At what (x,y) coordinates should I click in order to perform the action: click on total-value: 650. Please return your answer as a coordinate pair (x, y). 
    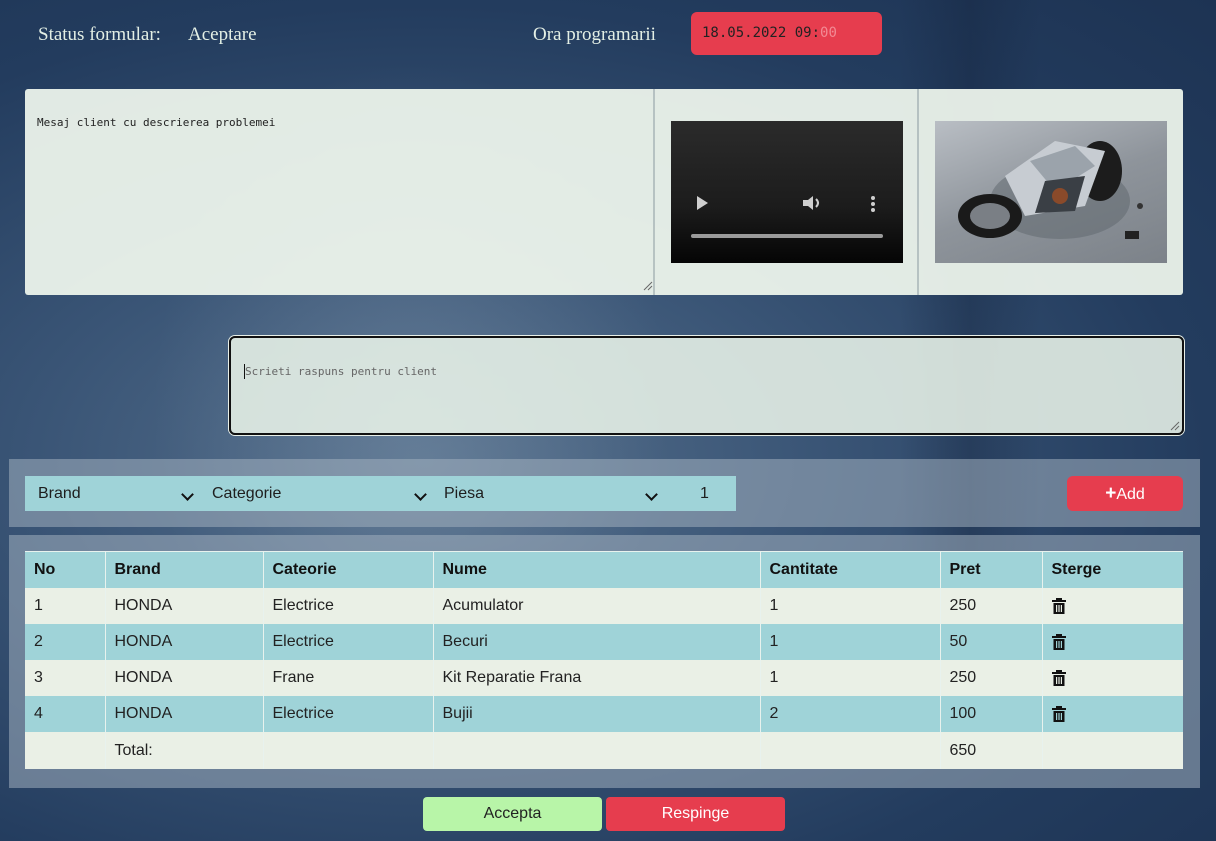
    Looking at the image, I should click on (990, 750).